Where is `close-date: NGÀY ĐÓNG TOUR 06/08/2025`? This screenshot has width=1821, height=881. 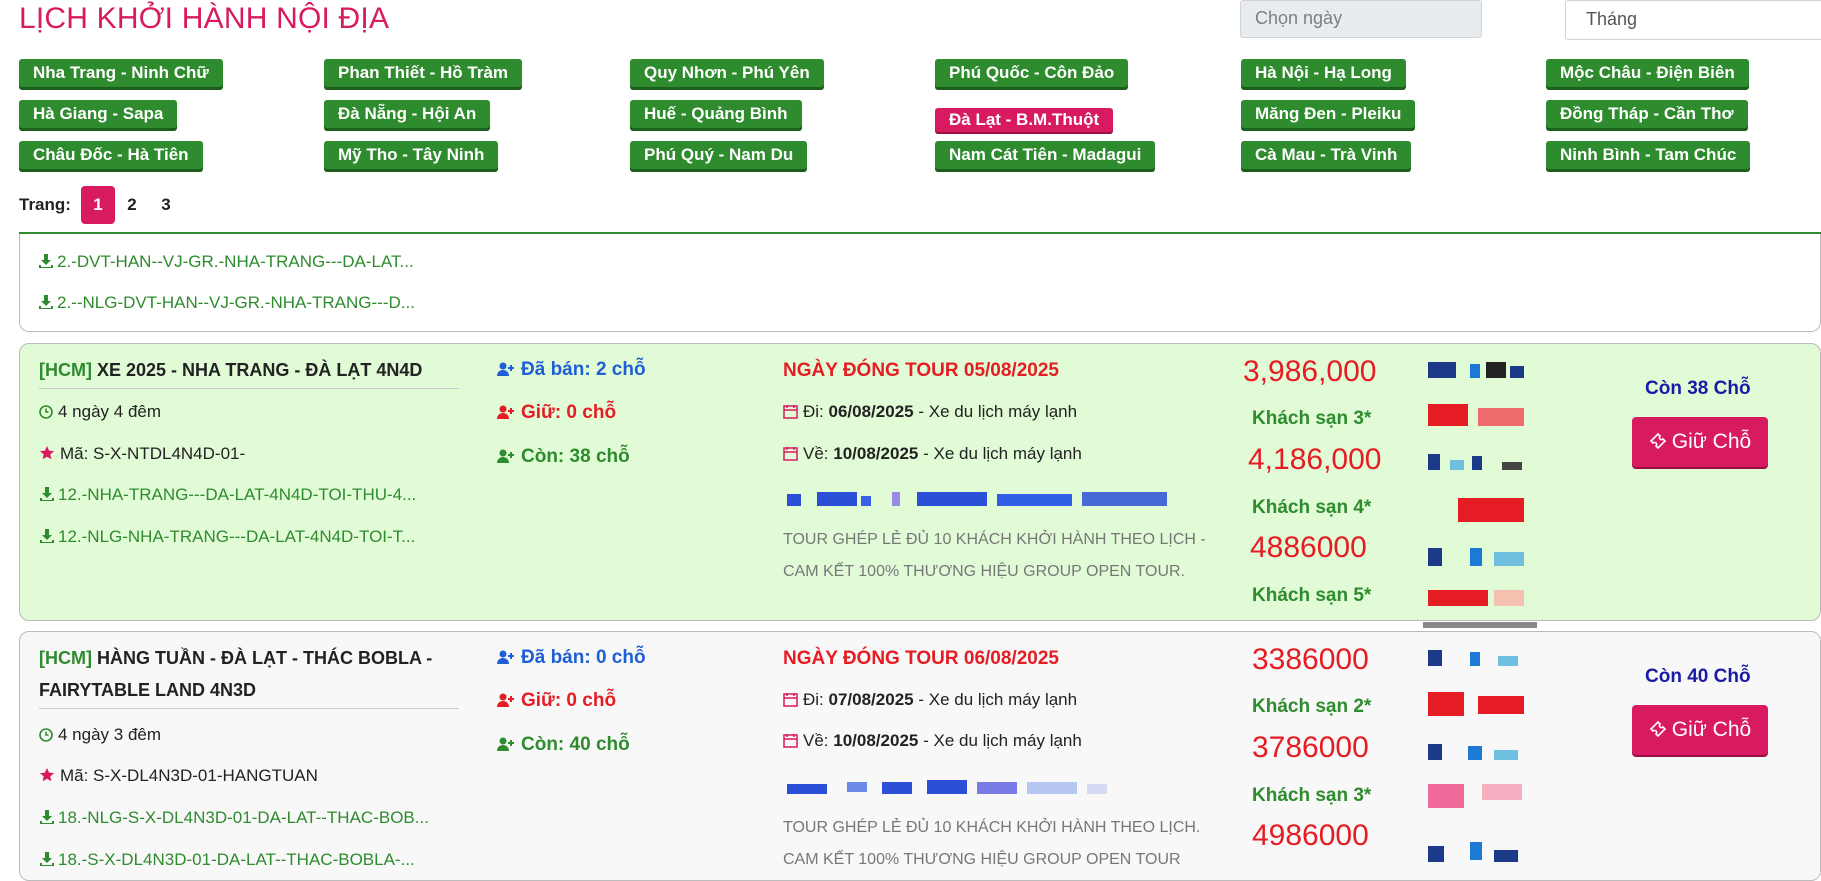
close-date: NGÀY ĐÓNG TOUR 06/08/2025 is located at coordinates (921, 658).